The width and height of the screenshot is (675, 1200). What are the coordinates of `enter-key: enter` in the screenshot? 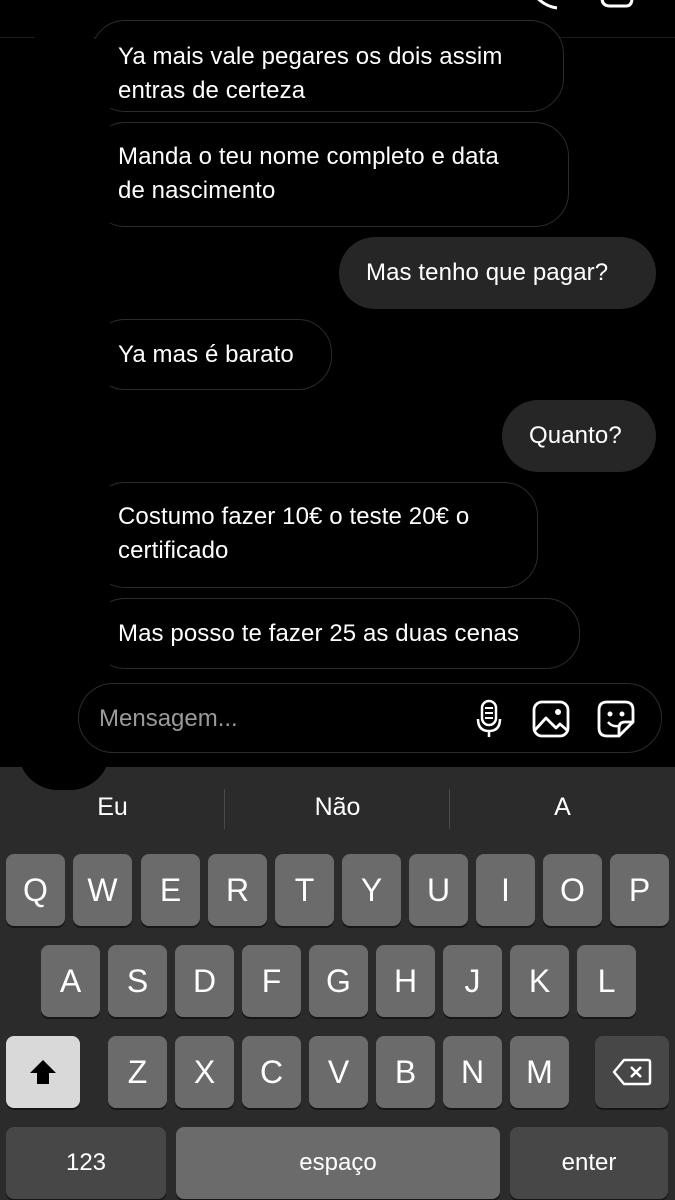 It's located at (589, 1163).